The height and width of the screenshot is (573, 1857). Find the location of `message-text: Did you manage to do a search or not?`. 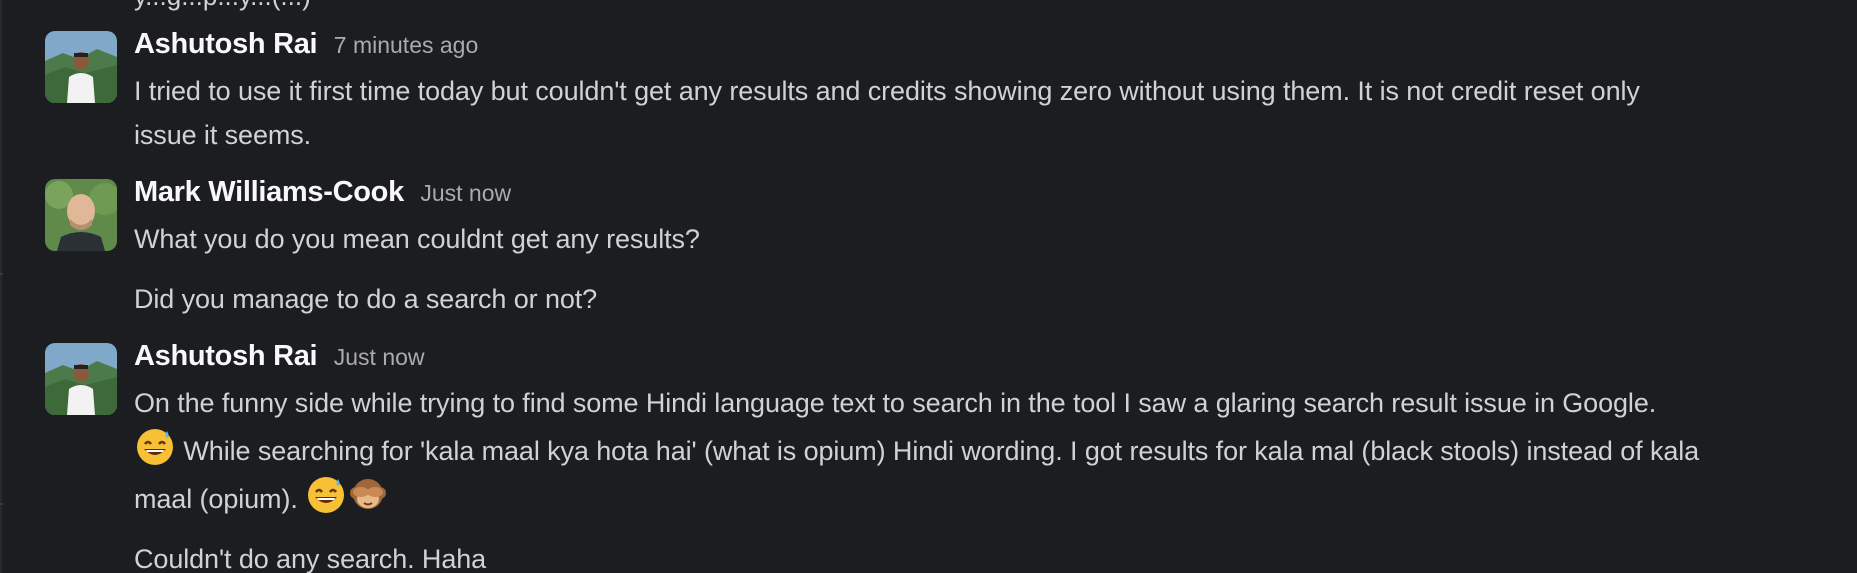

message-text: Did you manage to do a search or not? is located at coordinates (991, 299).